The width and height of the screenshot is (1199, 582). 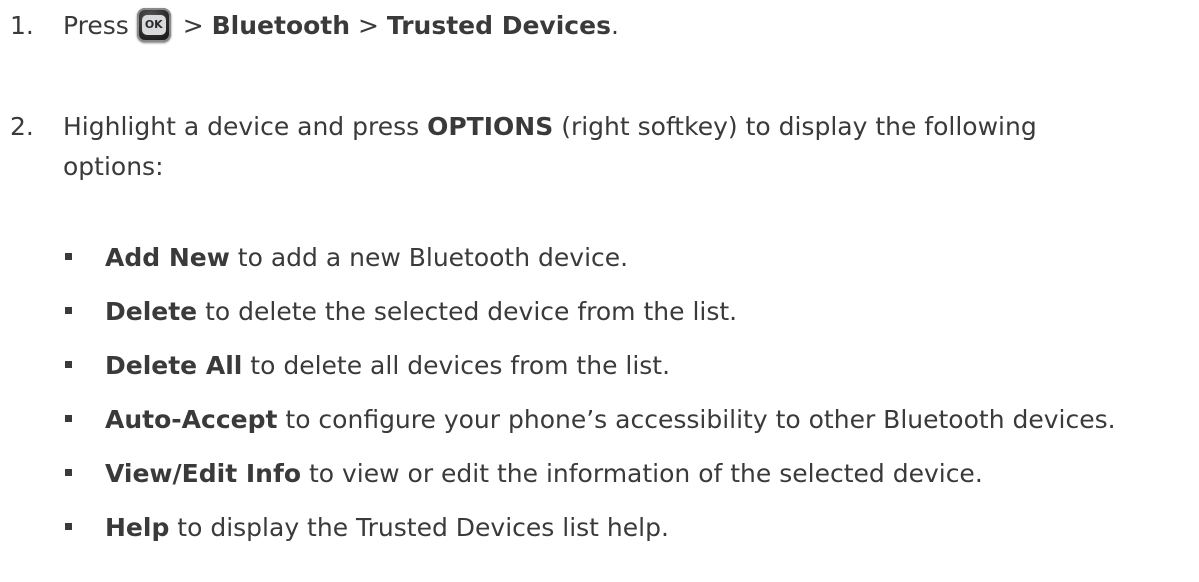 I want to click on step-2-continuation: options:, so click(x=113, y=166).